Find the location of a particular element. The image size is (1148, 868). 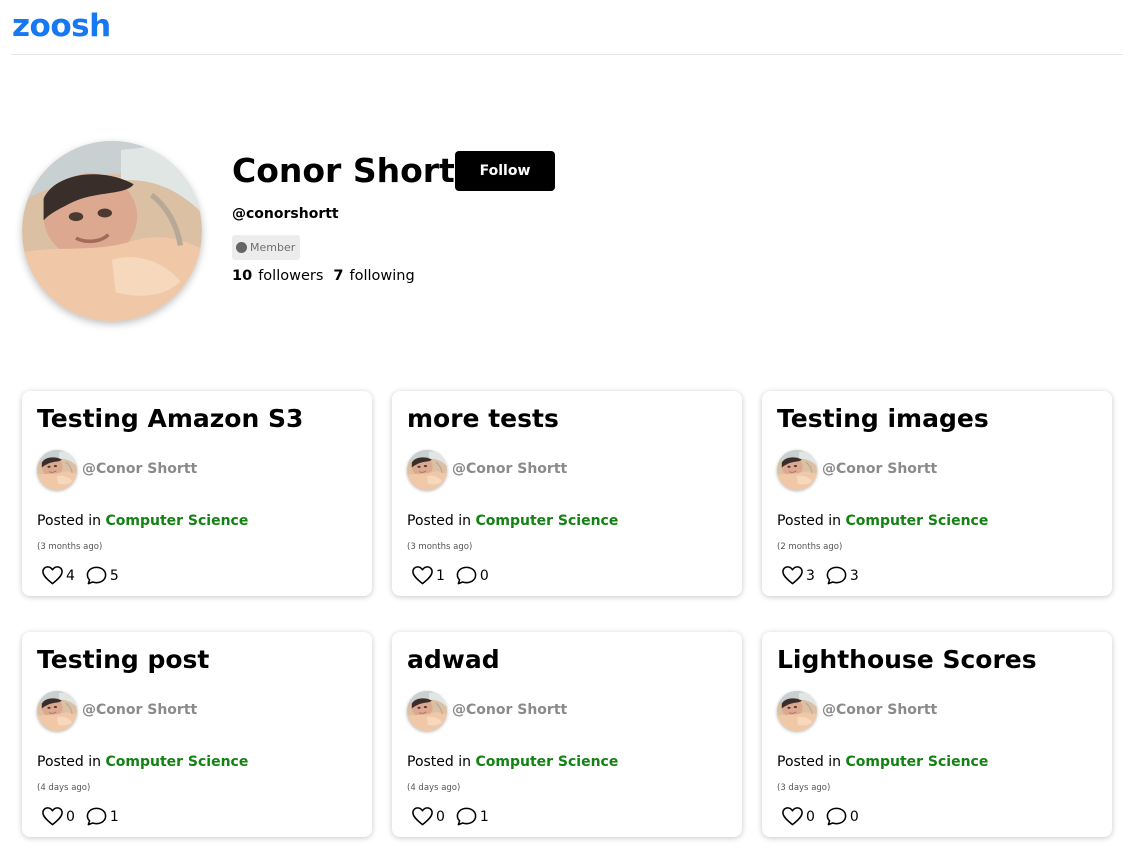

like-count: 4 is located at coordinates (70, 575).